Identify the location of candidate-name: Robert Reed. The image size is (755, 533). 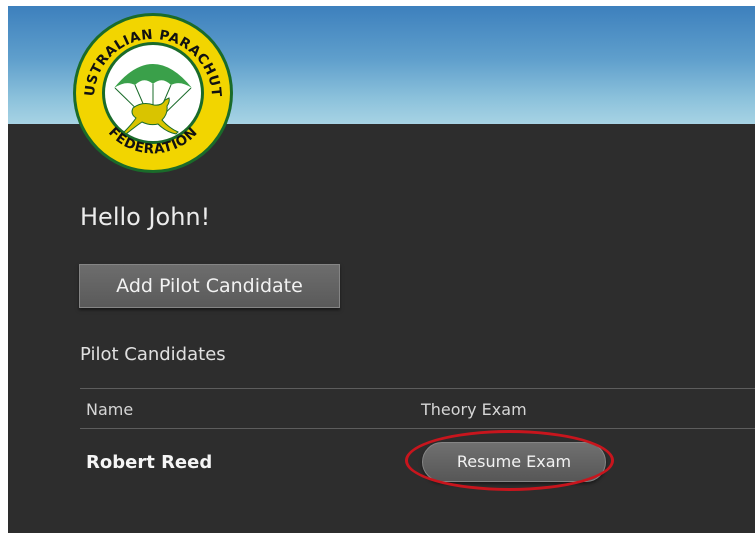
(149, 462).